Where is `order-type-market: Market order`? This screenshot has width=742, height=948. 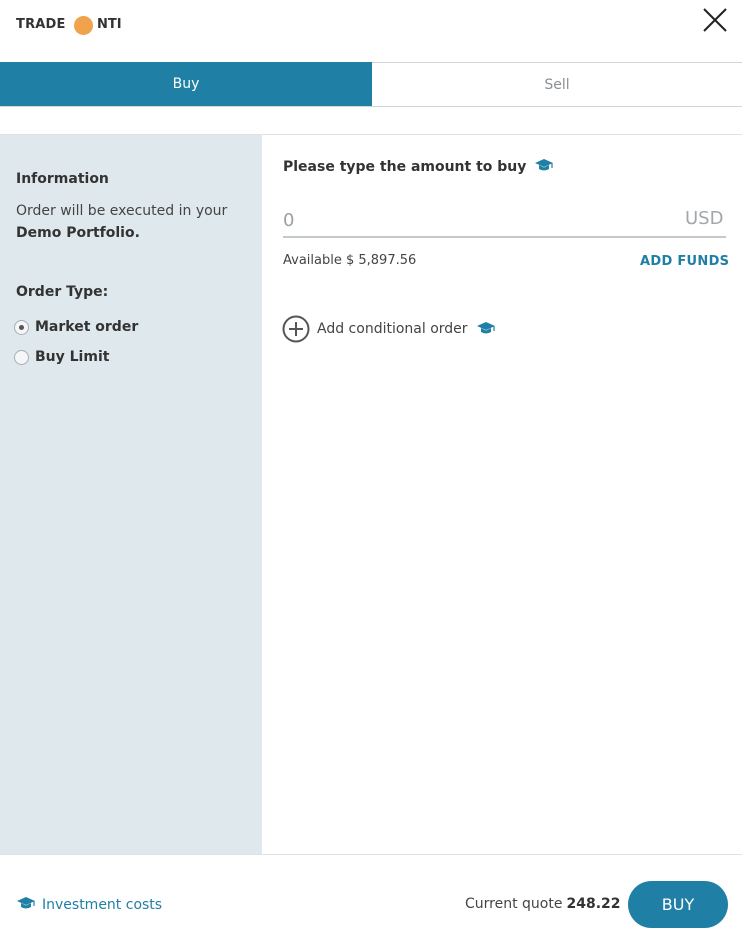 order-type-market: Market order is located at coordinates (76, 327).